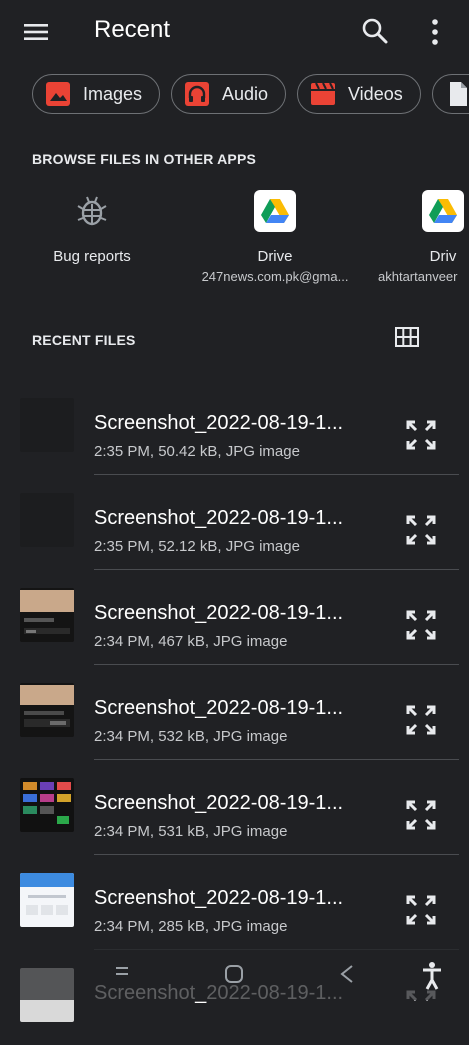 This screenshot has width=469, height=1045. I want to click on chip-label: Images, so click(113, 93).